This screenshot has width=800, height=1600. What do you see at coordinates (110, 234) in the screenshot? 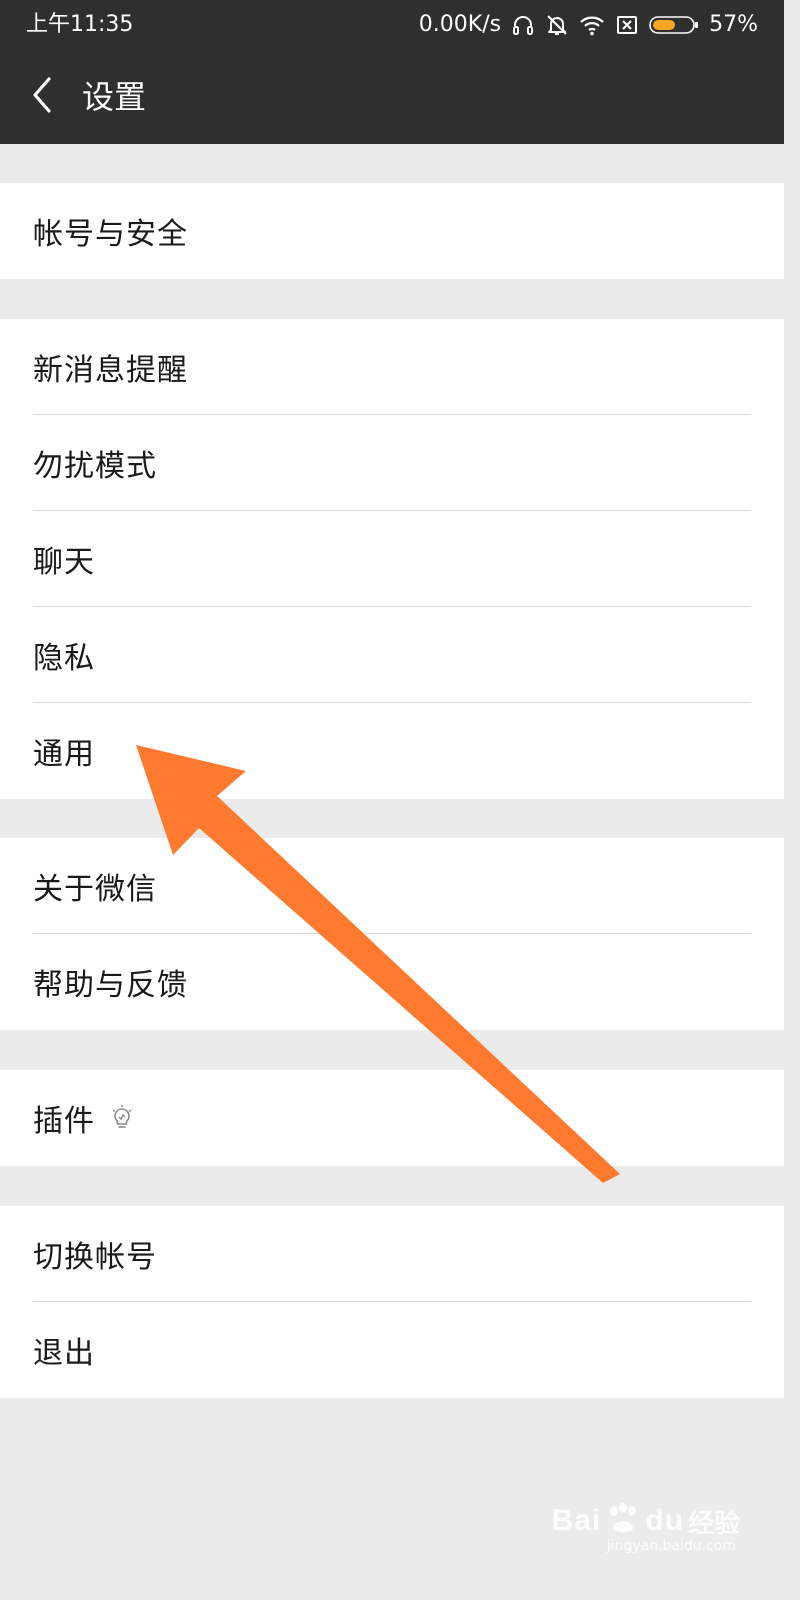
I see `settings-item-label: 帐号与安全` at bounding box center [110, 234].